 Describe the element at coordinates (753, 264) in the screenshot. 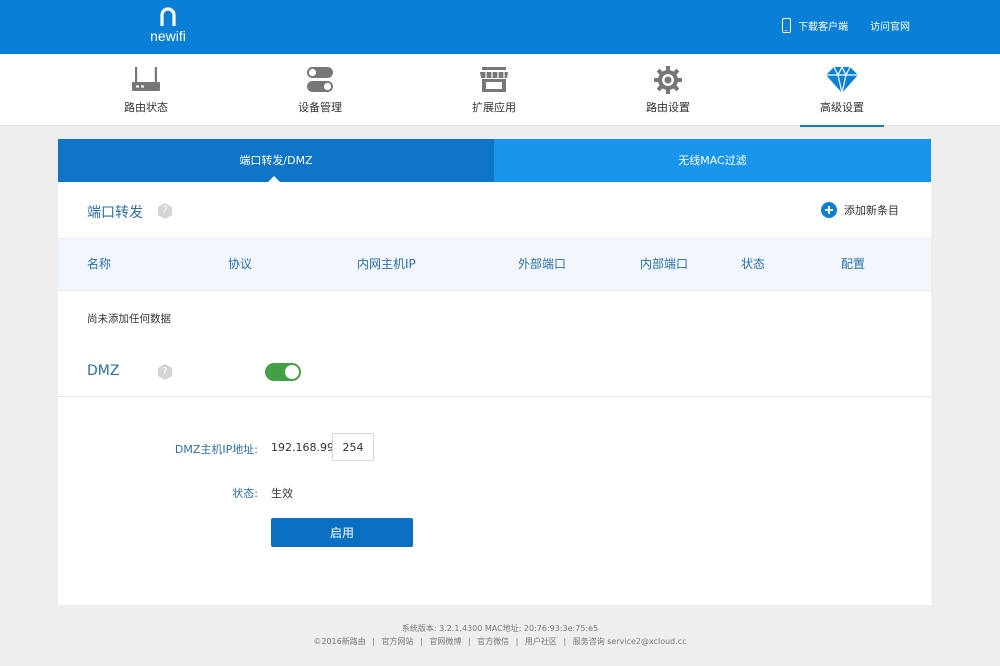

I see `column-header-status: 状态` at that location.